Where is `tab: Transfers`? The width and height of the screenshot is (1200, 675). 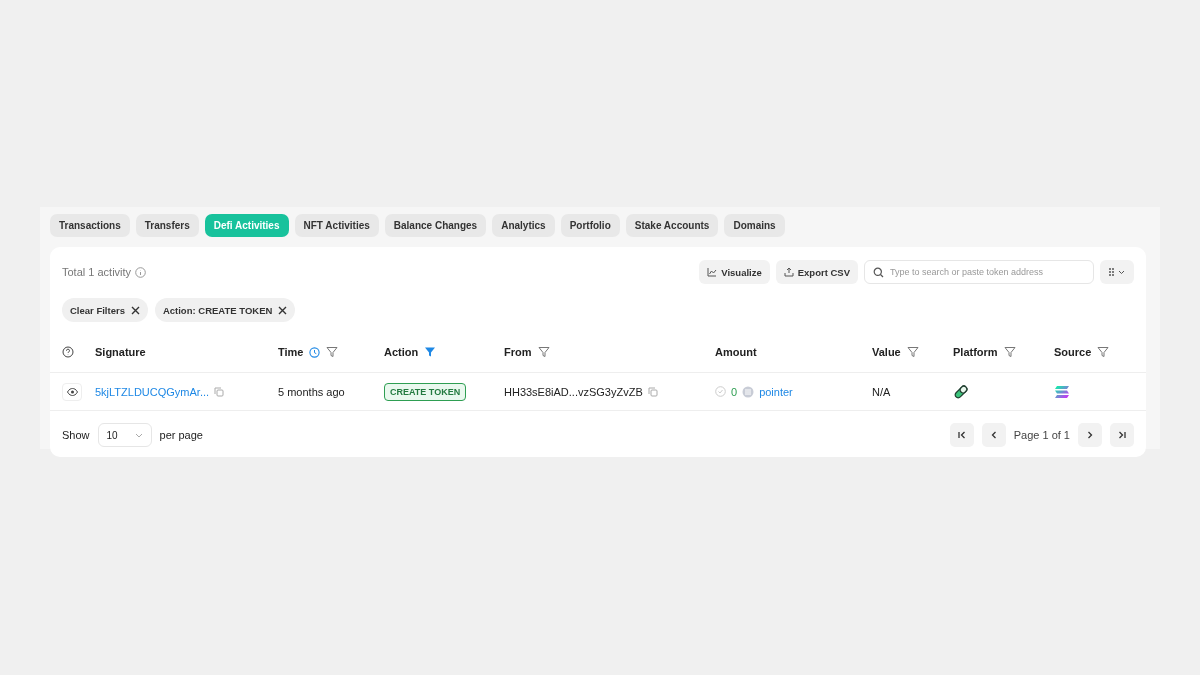
tab: Transfers is located at coordinates (167, 225).